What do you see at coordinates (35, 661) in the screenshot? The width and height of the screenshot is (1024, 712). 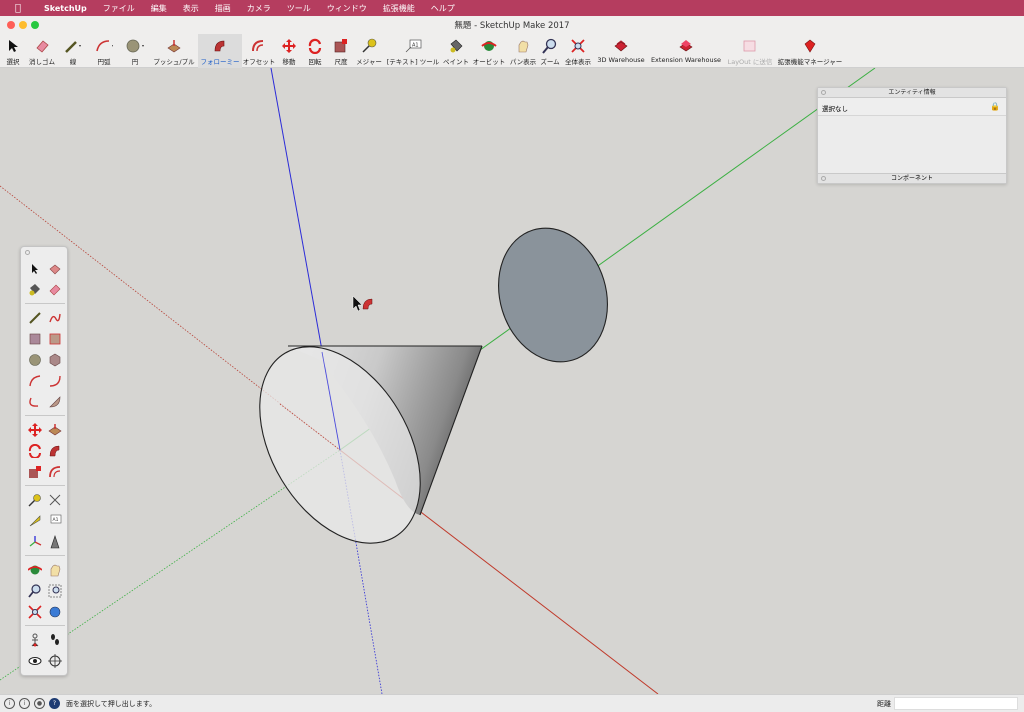 I see `palette-look-around-button` at bounding box center [35, 661].